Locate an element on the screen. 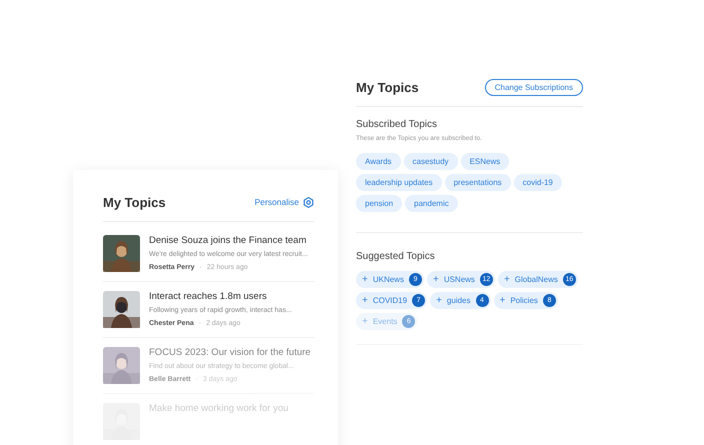 The height and width of the screenshot is (445, 704). topic-tag: Awards is located at coordinates (378, 161).